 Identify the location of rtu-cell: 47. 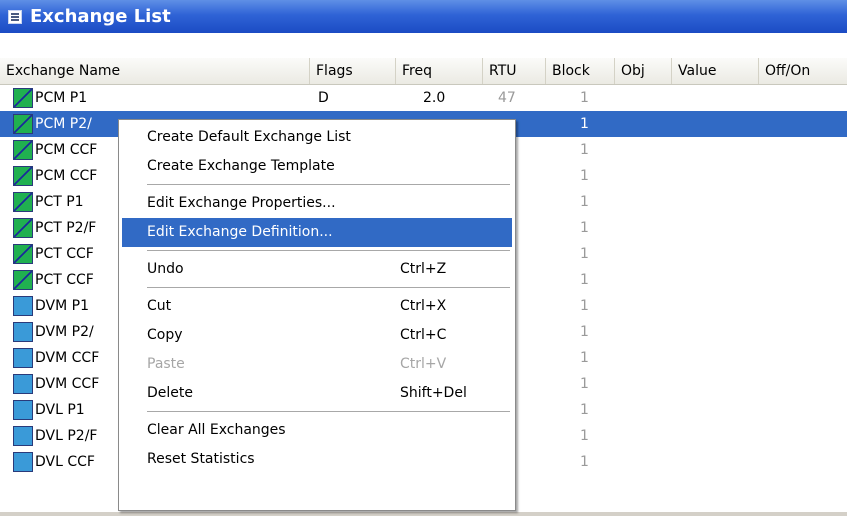
(507, 98).